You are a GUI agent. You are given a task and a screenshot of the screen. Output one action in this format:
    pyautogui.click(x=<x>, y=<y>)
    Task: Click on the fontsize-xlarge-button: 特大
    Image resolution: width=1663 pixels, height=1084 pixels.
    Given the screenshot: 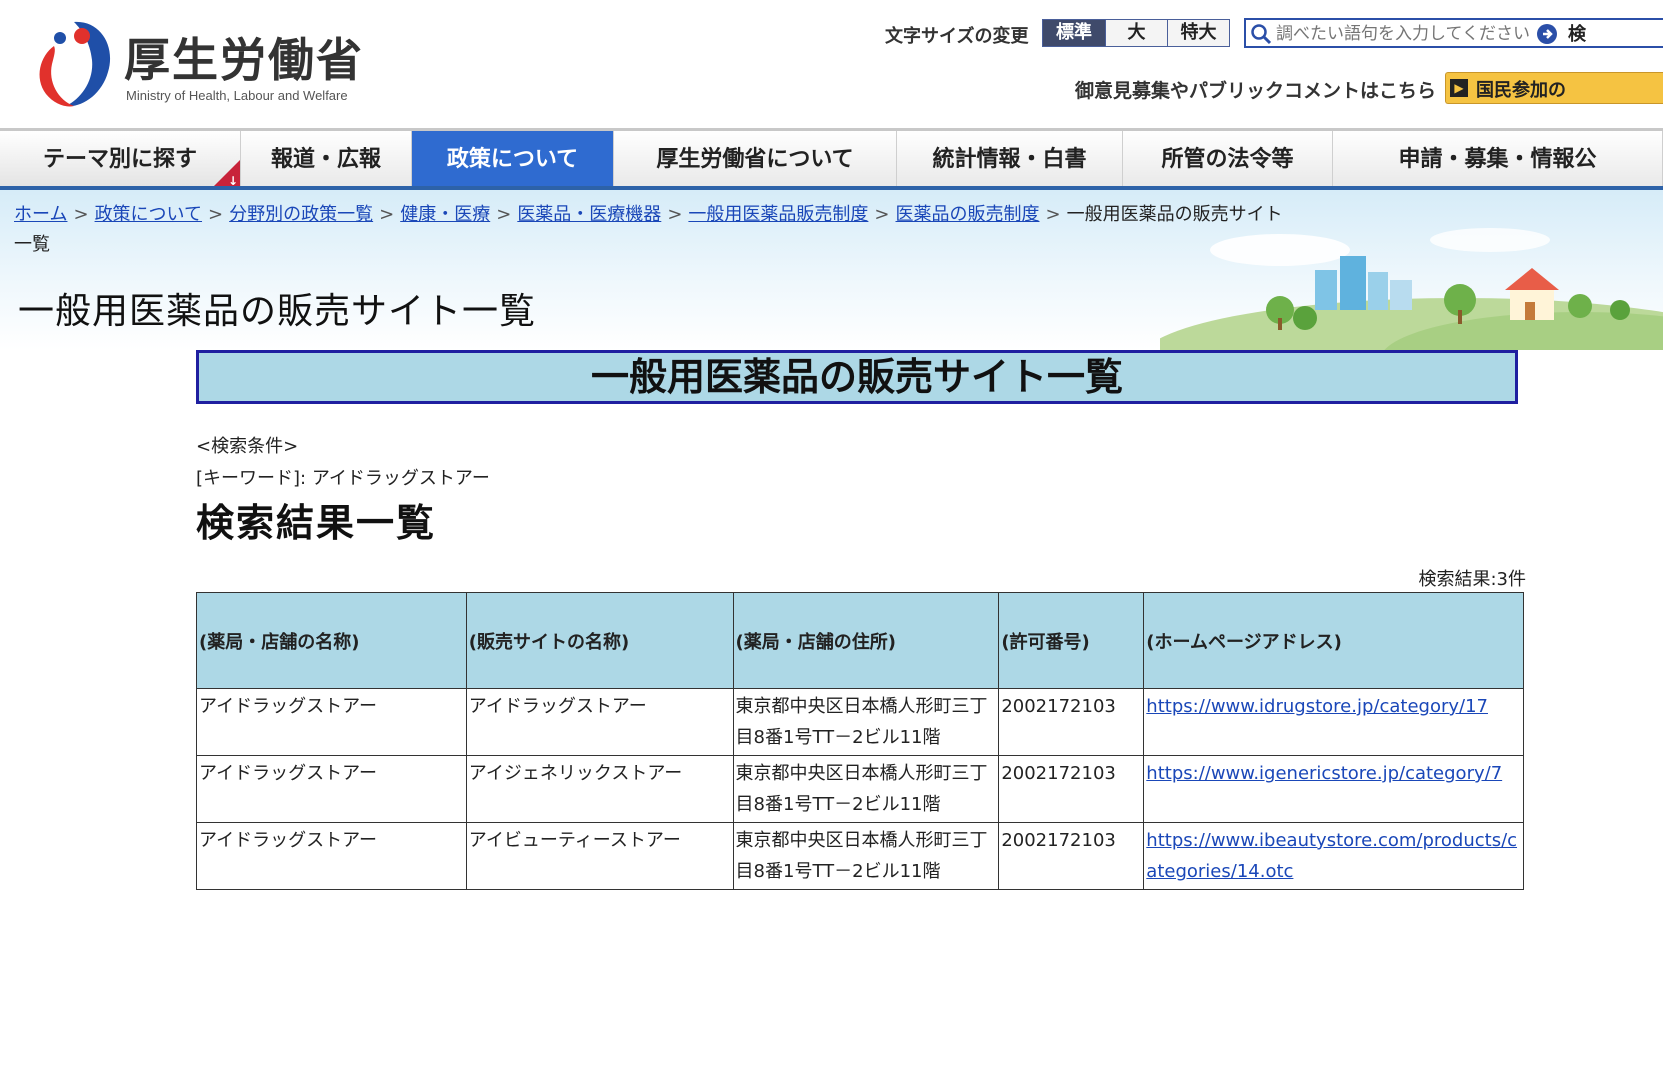 What is the action you would take?
    pyautogui.click(x=1198, y=33)
    